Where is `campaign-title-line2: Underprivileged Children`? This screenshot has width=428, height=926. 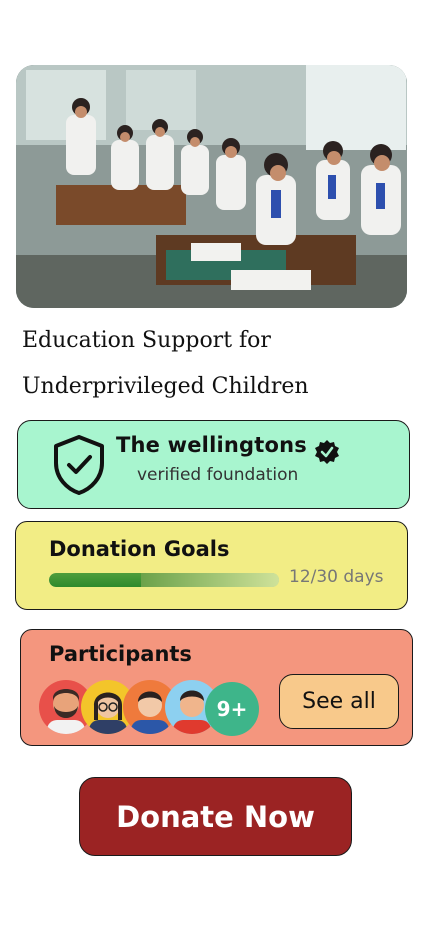
campaign-title-line2: Underprivileged Children is located at coordinates (165, 386).